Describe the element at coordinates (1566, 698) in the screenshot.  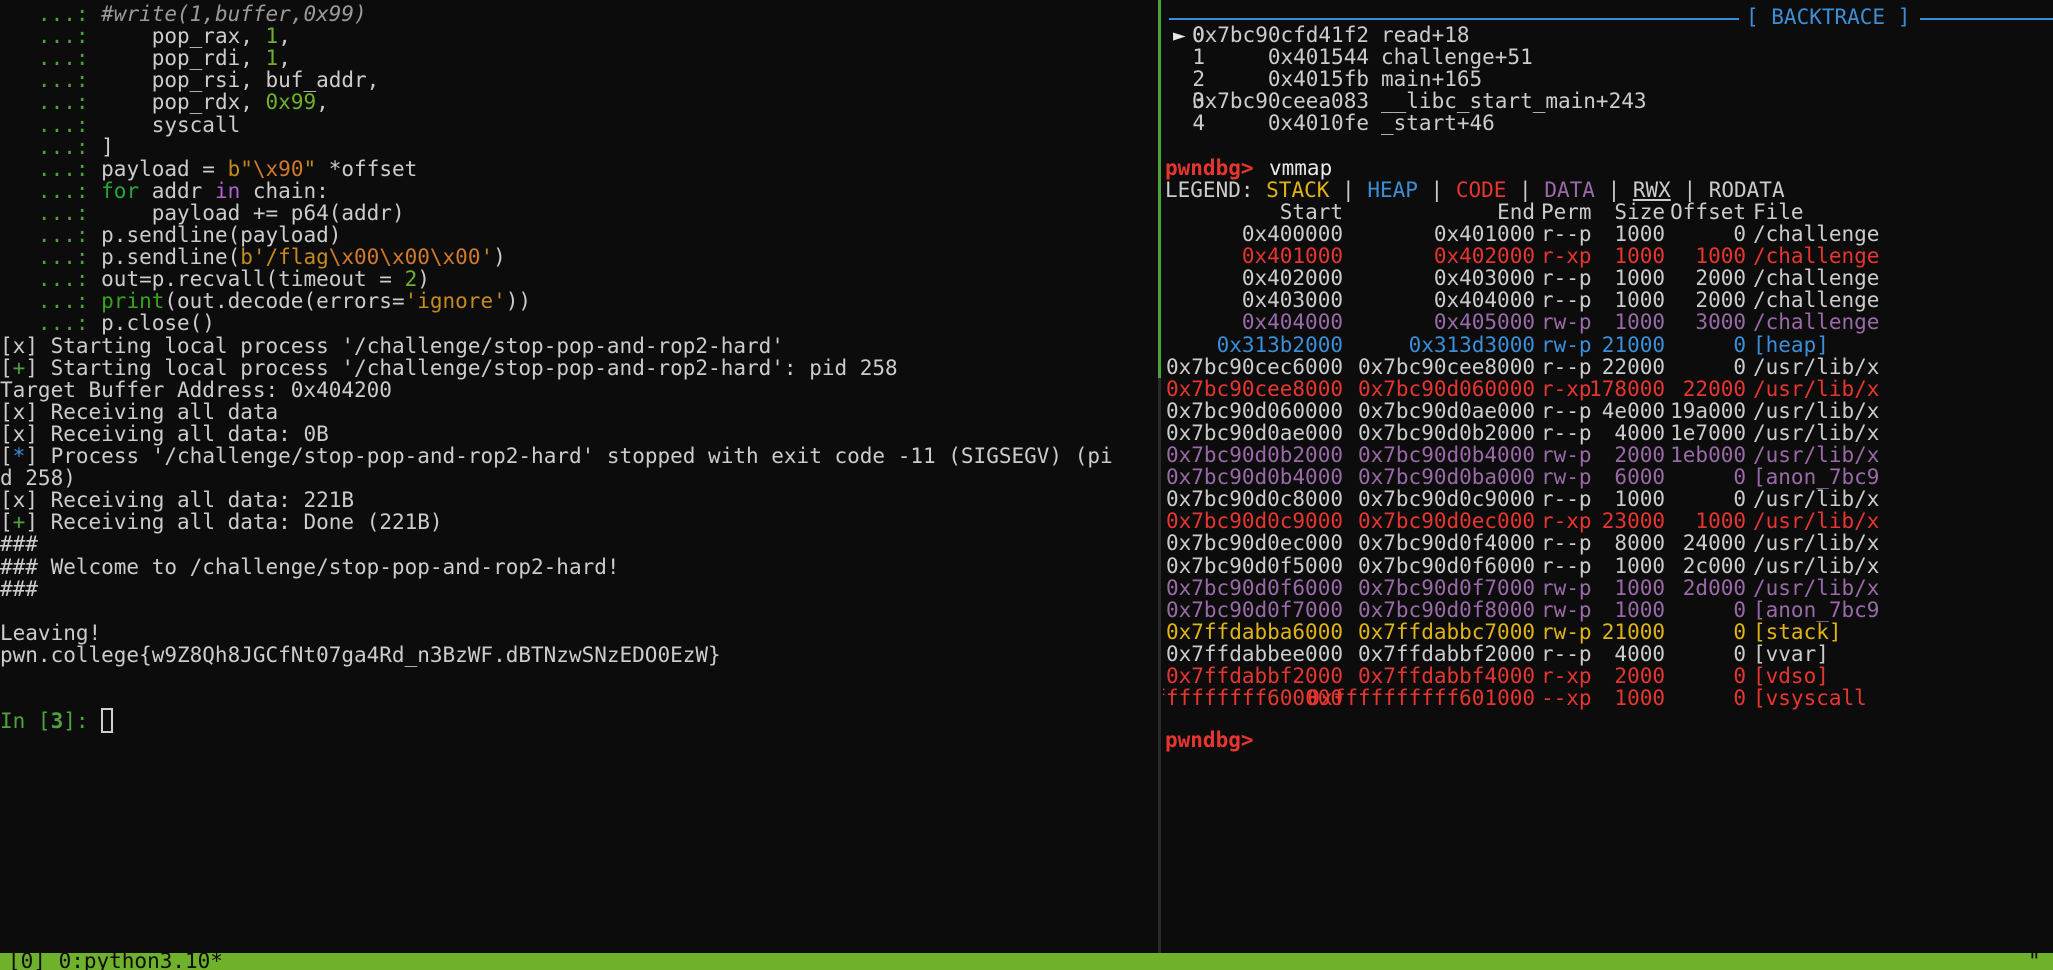
I see `vmmap-perm: --xp` at that location.